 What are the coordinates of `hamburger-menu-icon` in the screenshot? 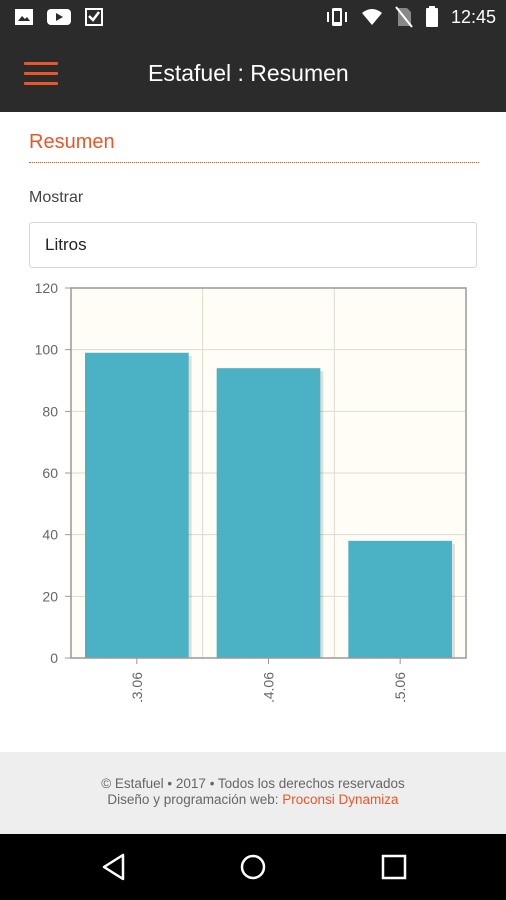 It's located at (41, 74).